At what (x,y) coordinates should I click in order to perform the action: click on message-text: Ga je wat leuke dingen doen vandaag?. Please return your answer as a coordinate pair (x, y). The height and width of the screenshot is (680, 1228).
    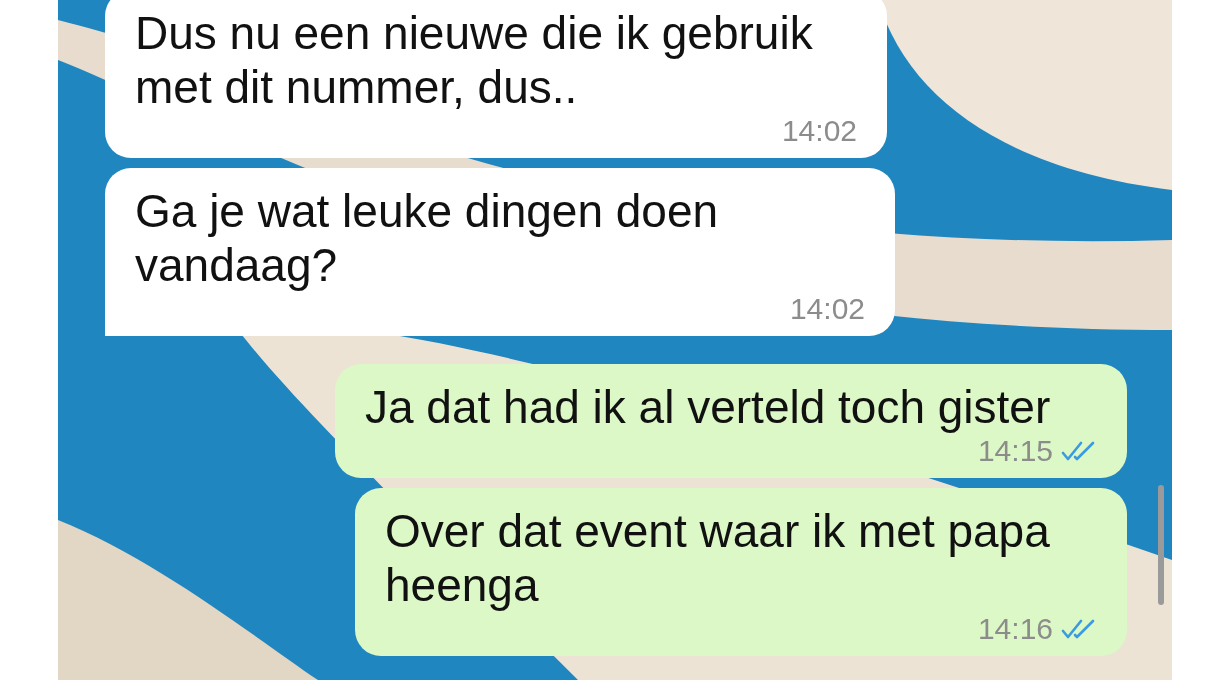
    Looking at the image, I should click on (427, 238).